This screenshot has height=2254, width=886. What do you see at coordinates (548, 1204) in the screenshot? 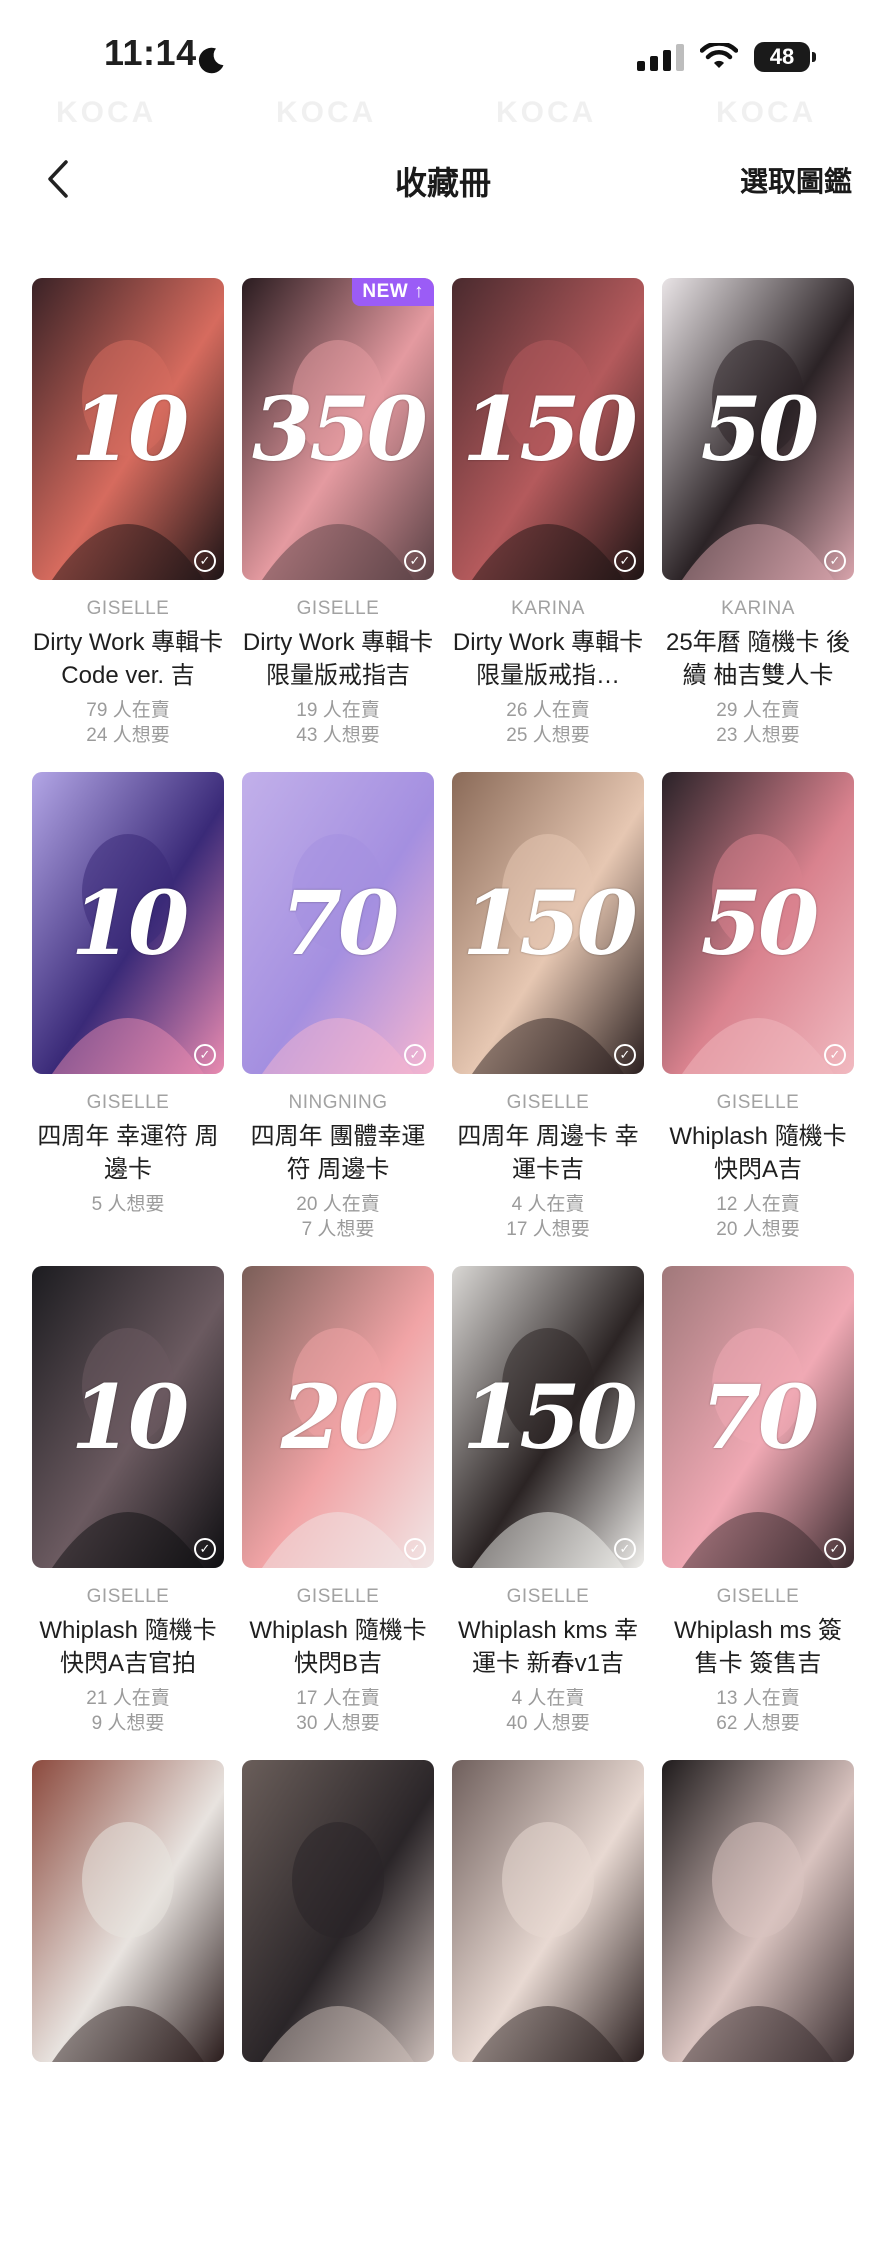
I see `sellers-count: 4 人在賣` at bounding box center [548, 1204].